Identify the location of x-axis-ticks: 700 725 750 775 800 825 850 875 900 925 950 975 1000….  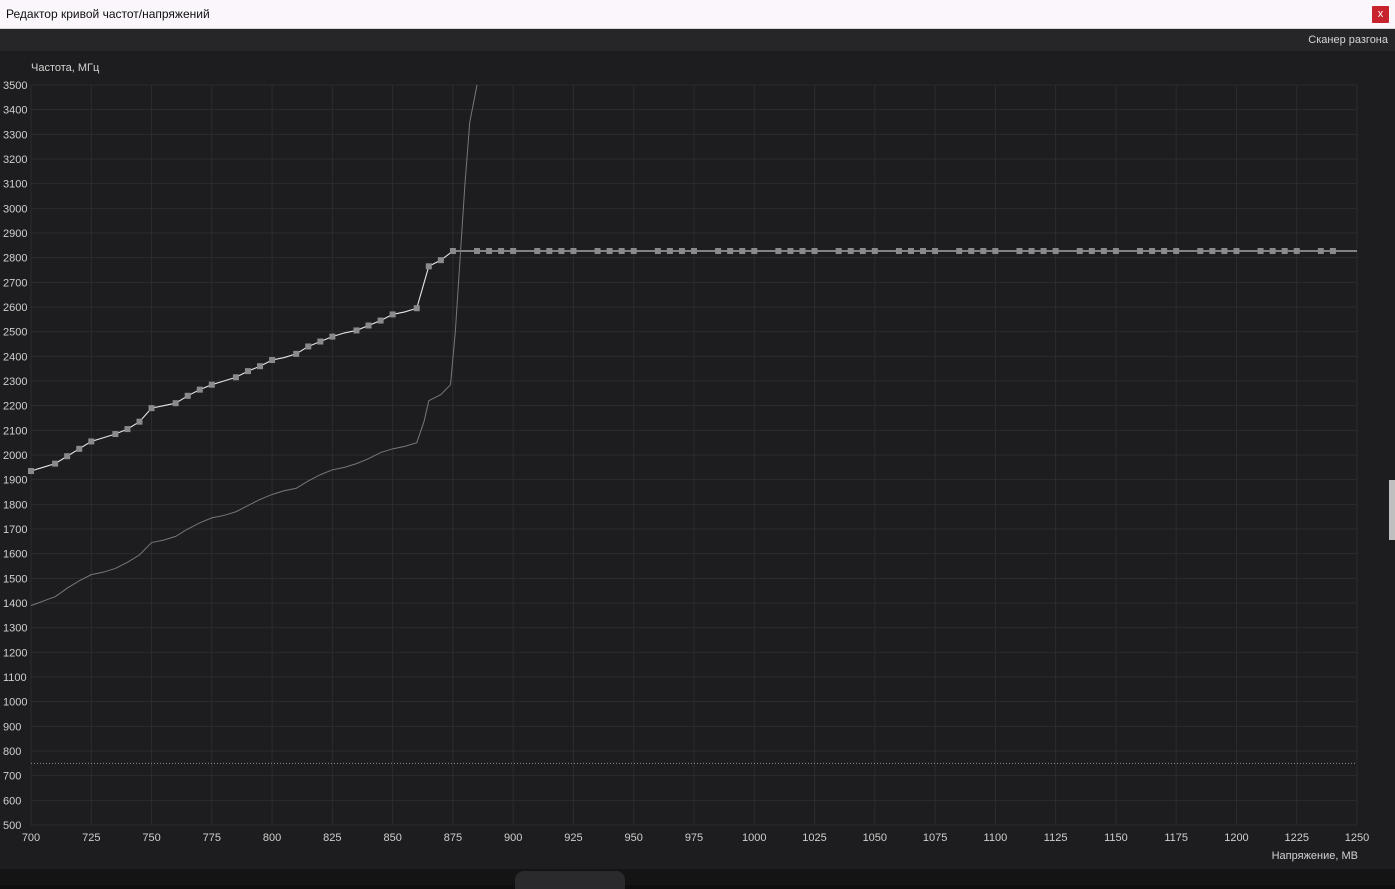
(695, 838).